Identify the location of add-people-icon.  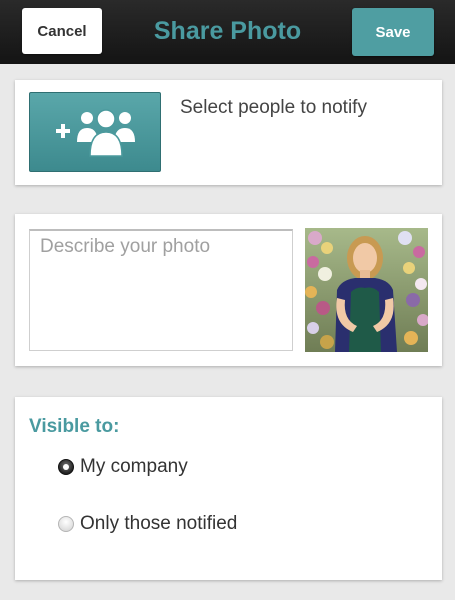
(95, 133).